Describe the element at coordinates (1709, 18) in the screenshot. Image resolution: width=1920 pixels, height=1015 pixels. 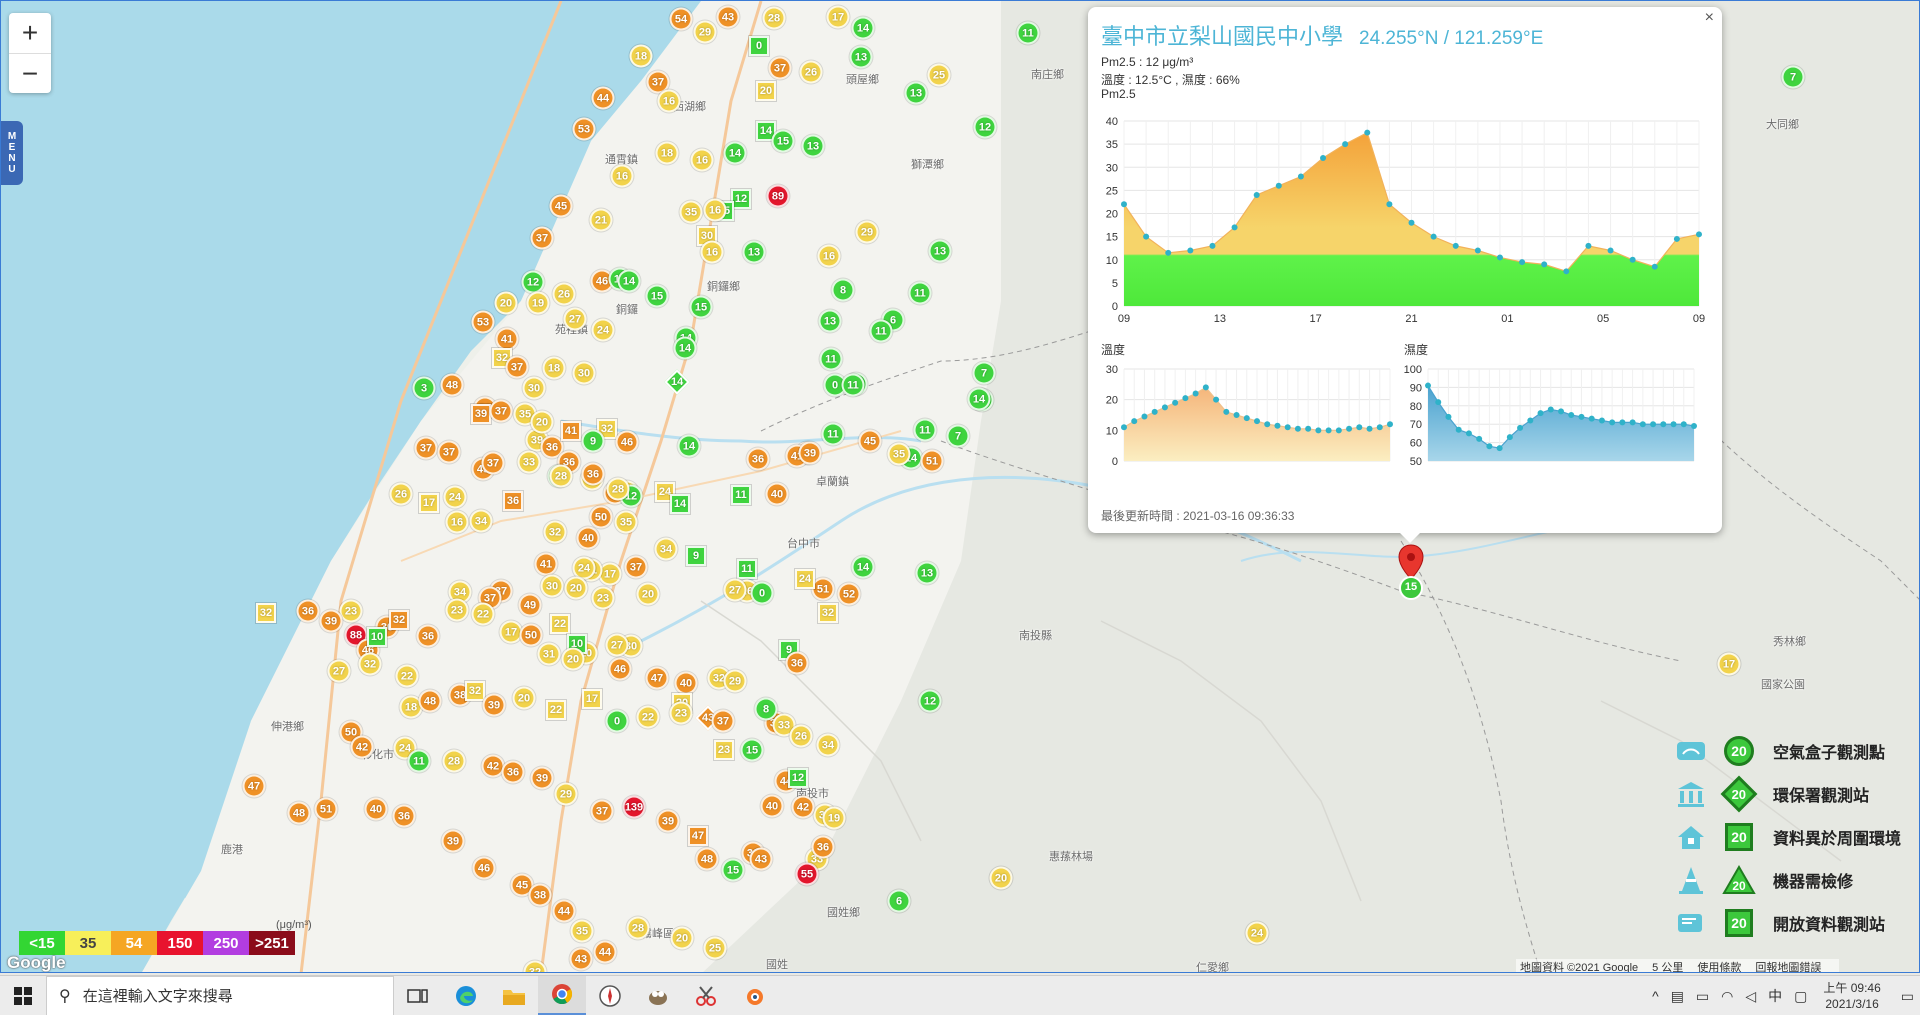
I see `popup-close-button: ×` at that location.